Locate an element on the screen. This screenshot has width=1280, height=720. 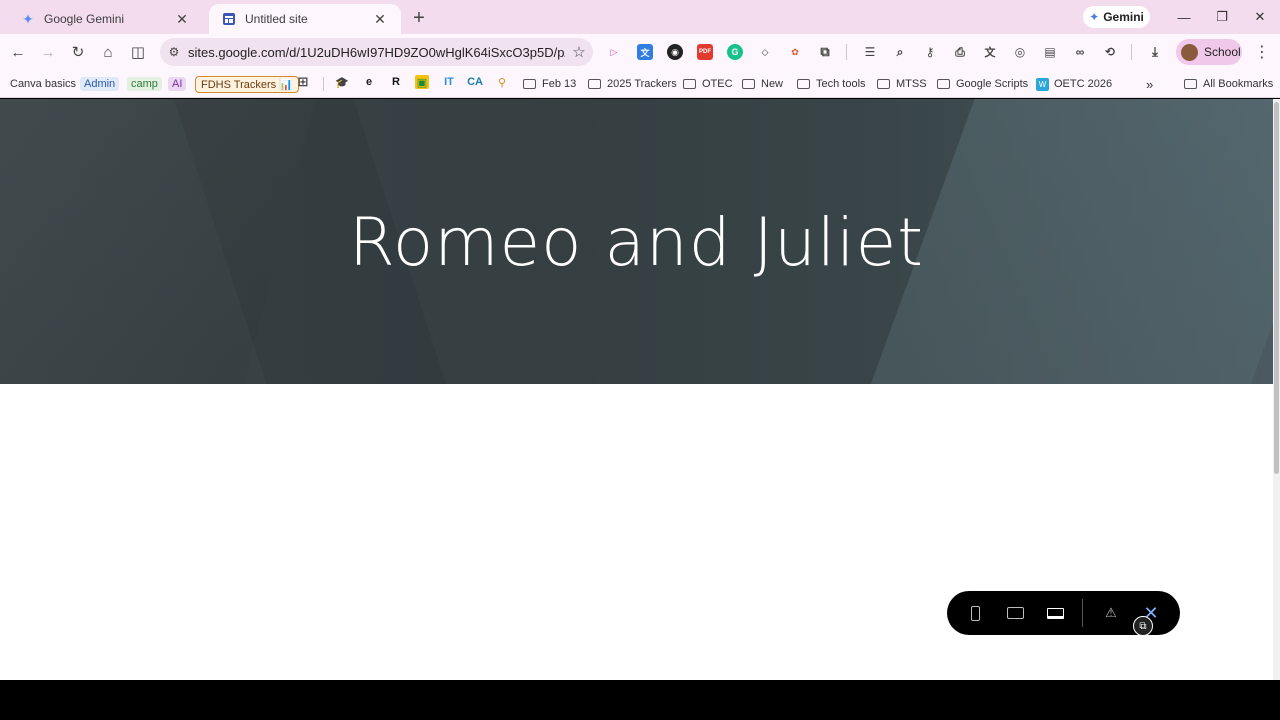
apps-grid-icon: ⊞ is located at coordinates (303, 81).